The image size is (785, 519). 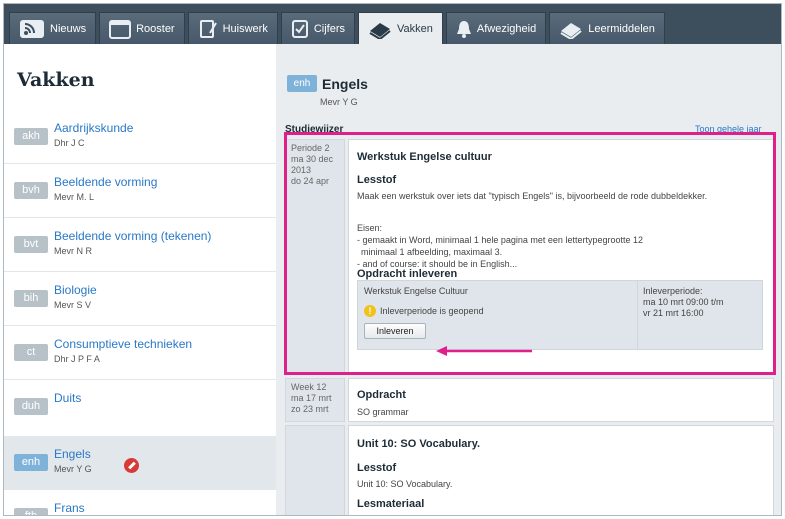 What do you see at coordinates (31, 406) in the screenshot?
I see `course-abbr-badge: duh` at bounding box center [31, 406].